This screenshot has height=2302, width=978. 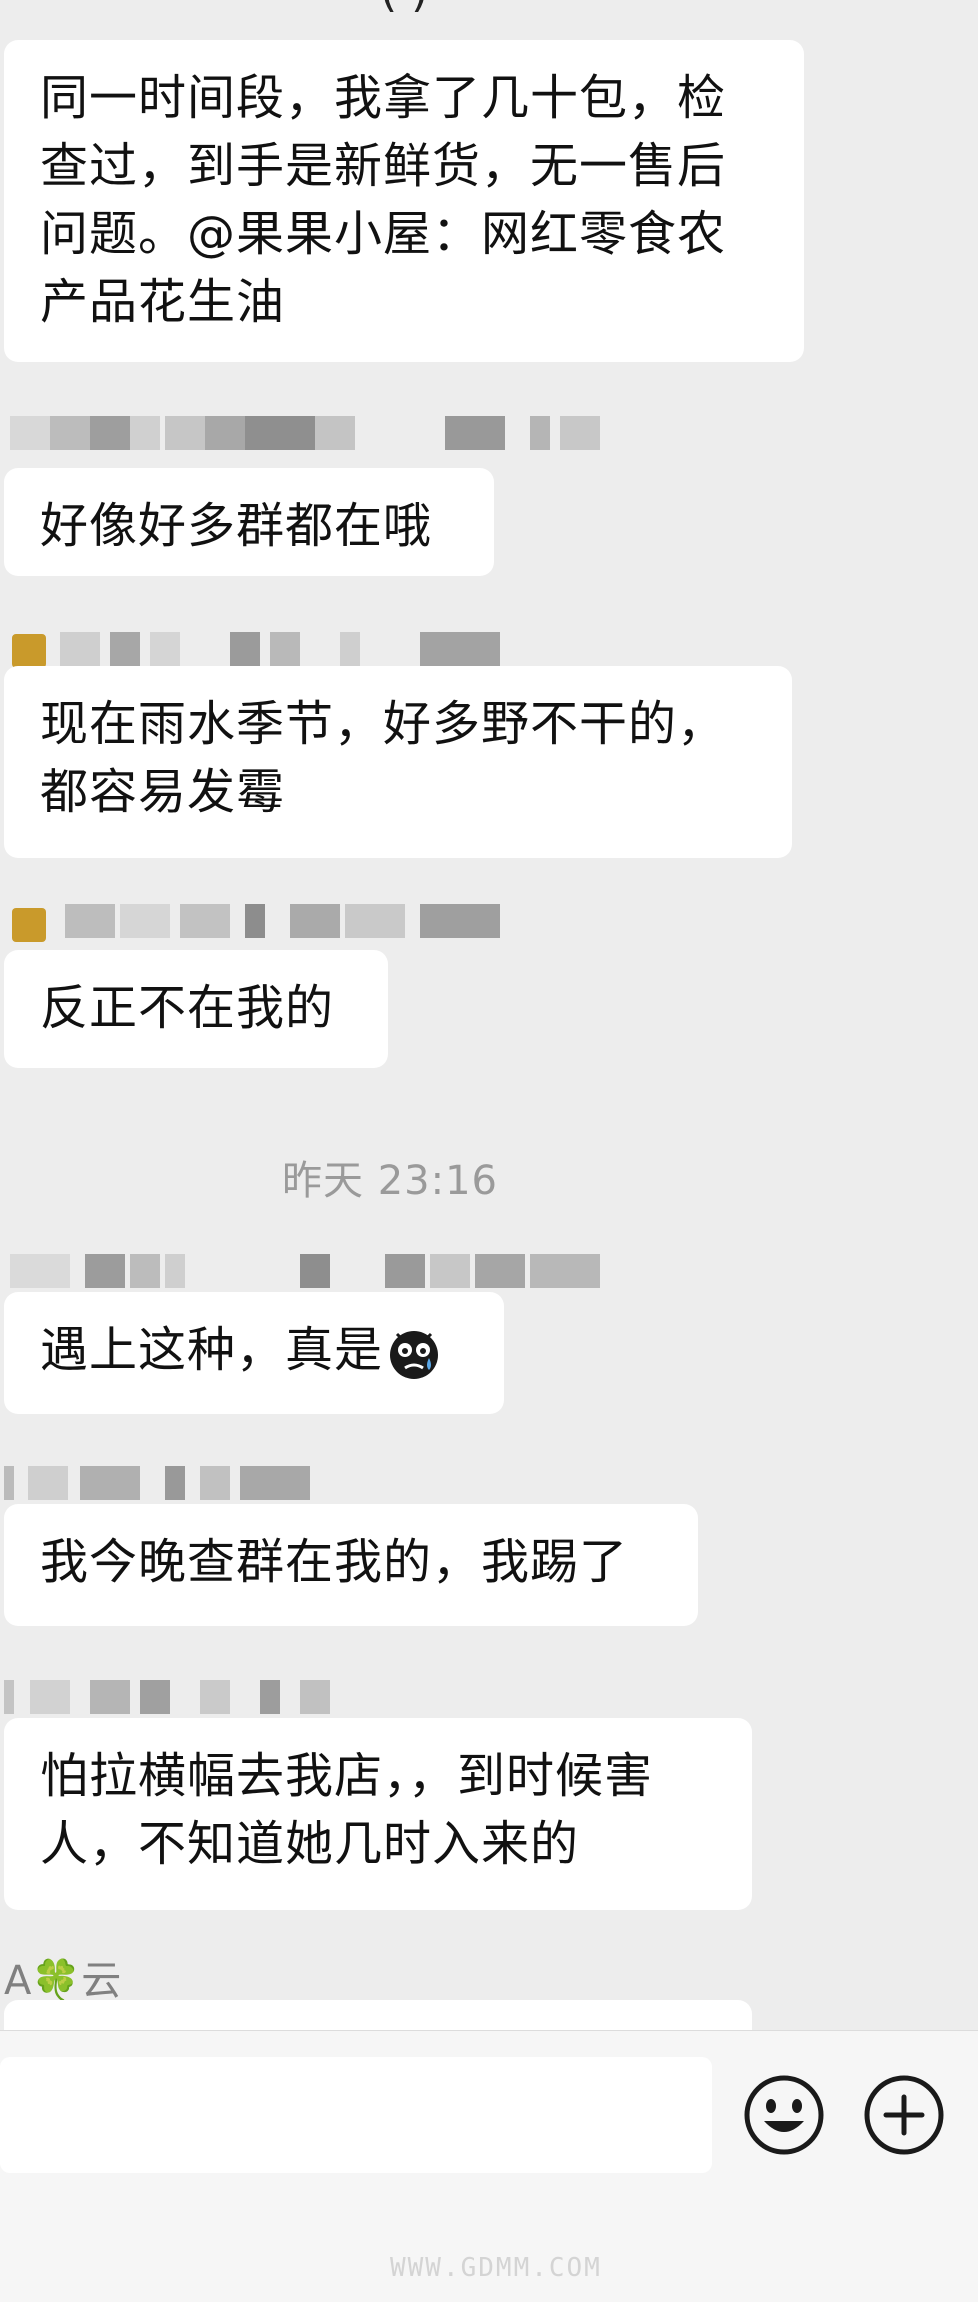 I want to click on message-input, so click(x=356, y=2115).